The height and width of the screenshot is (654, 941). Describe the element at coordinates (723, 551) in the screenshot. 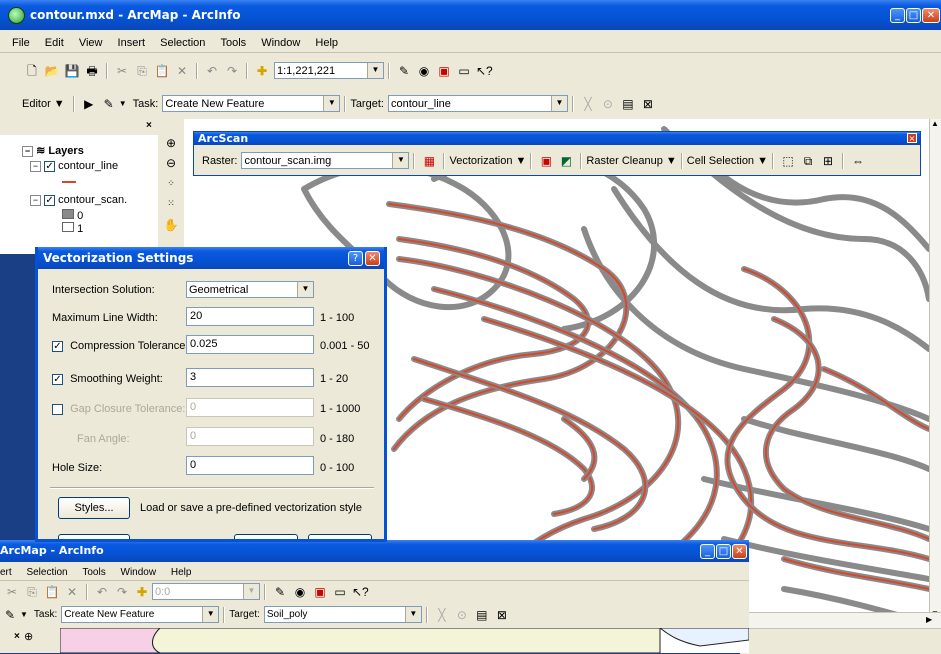

I see `maximize-button: □` at that location.